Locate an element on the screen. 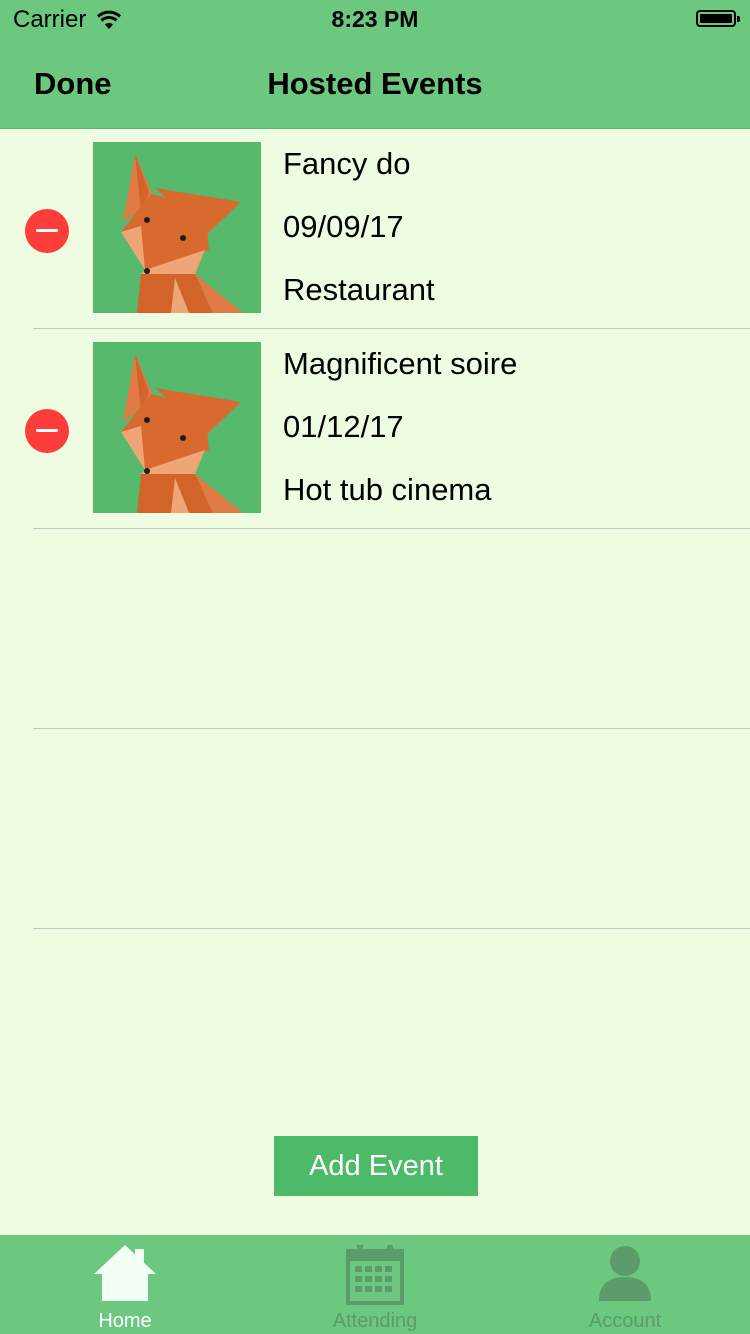  tab-attending: Attending is located at coordinates (375, 1284).